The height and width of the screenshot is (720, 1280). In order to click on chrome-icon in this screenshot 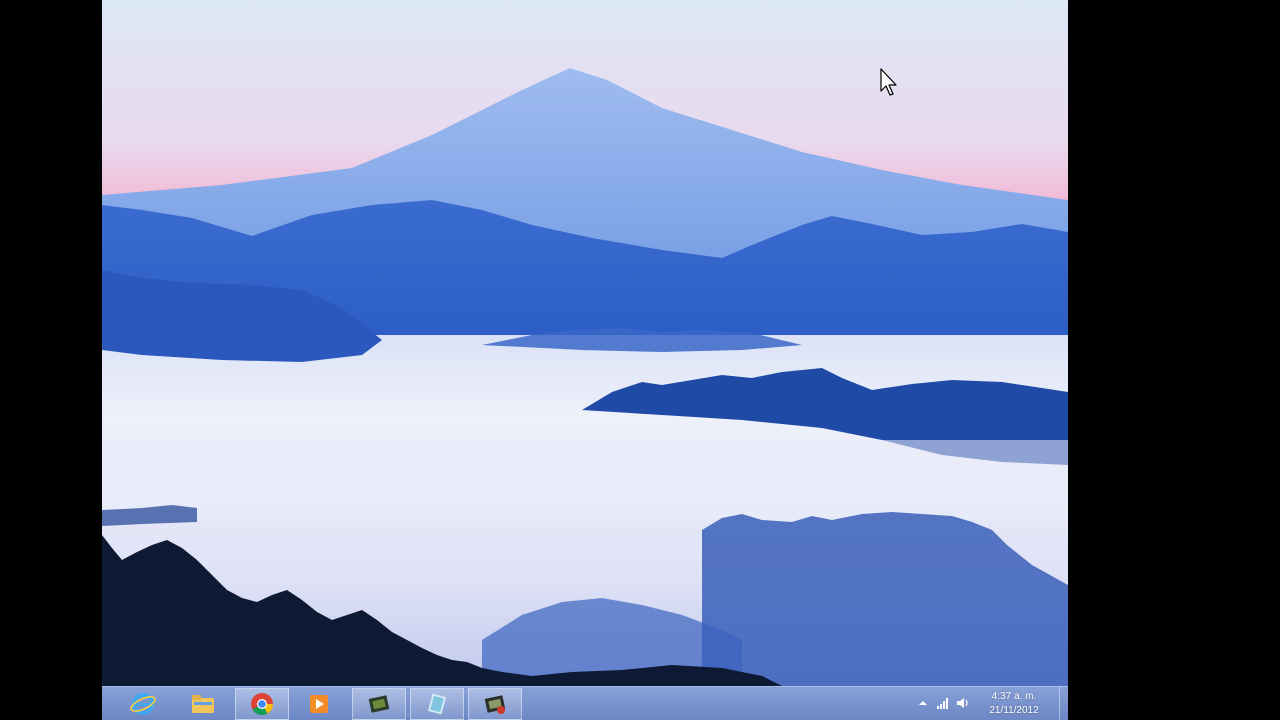, I will do `click(262, 704)`.